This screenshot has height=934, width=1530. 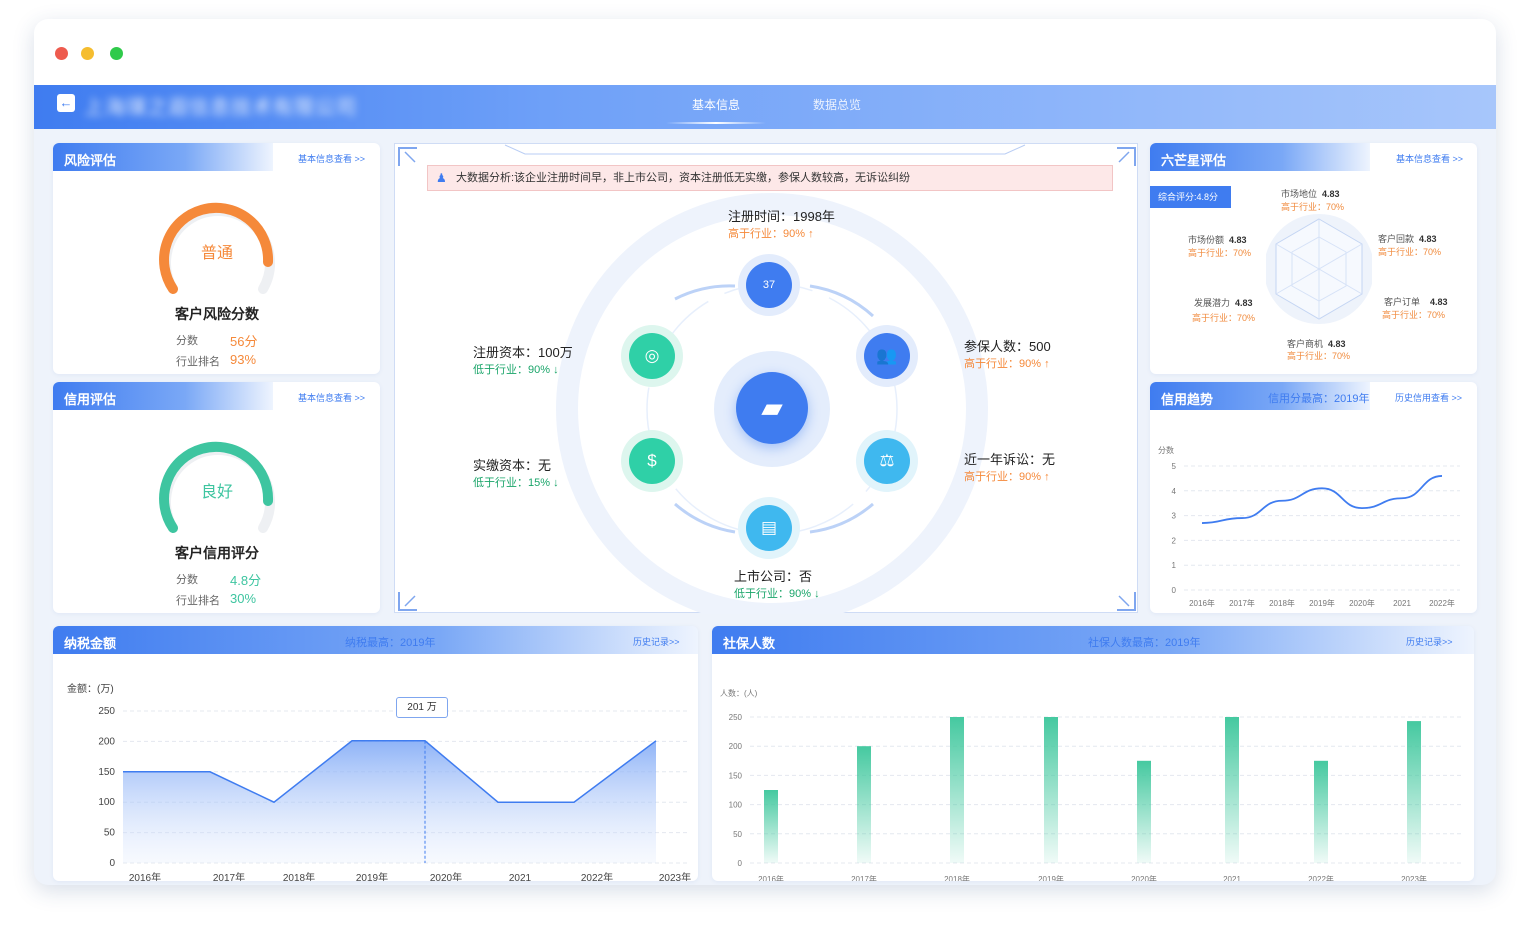 I want to click on company-name: 上海璞之遐信息技术有限公司, so click(x=220, y=108).